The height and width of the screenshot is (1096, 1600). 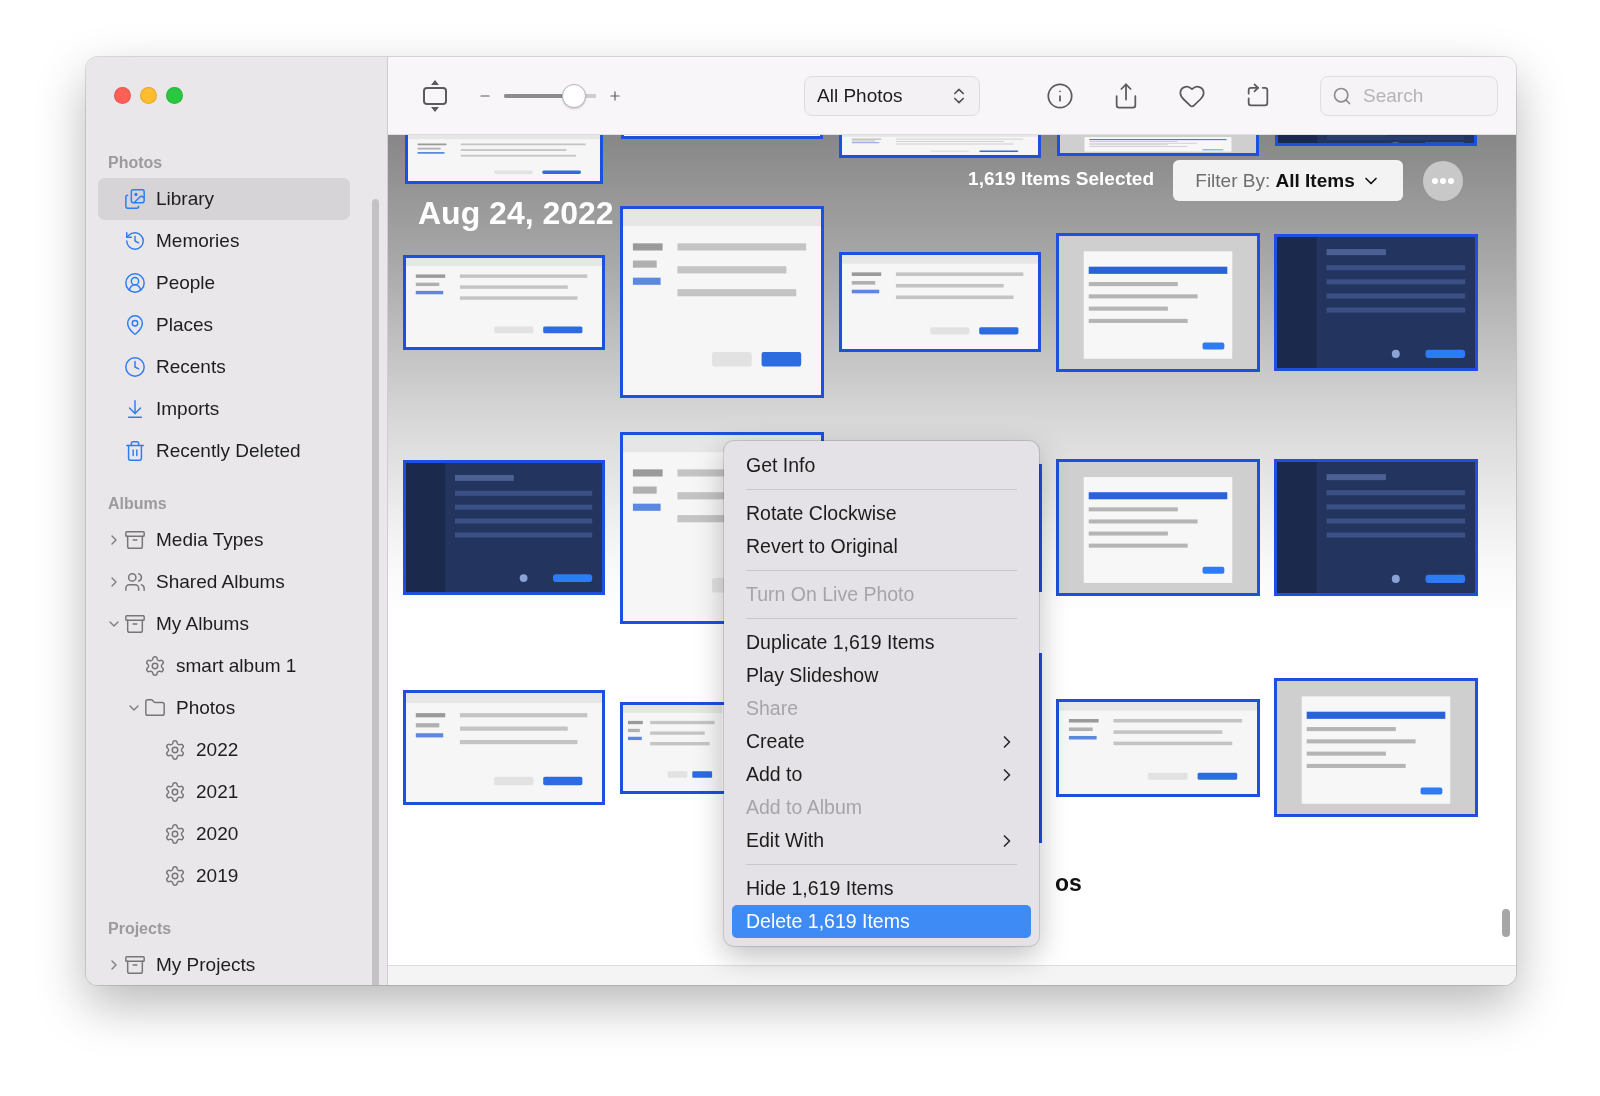 What do you see at coordinates (881, 840) in the screenshot?
I see `menu-item: Edit With` at bounding box center [881, 840].